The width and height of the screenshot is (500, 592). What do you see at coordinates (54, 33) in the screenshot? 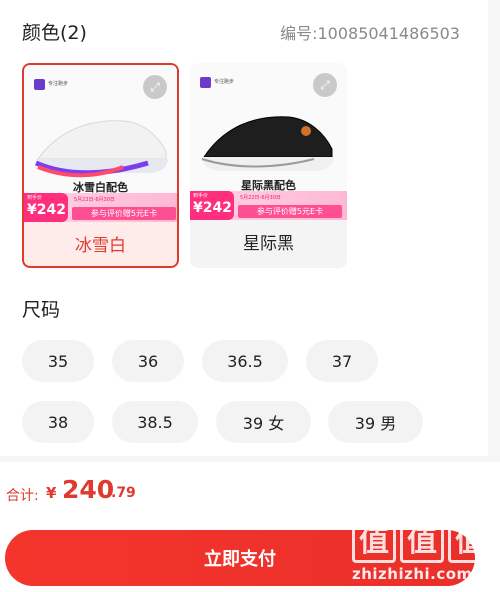
I see `color-section-title: 颜色(2)` at bounding box center [54, 33].